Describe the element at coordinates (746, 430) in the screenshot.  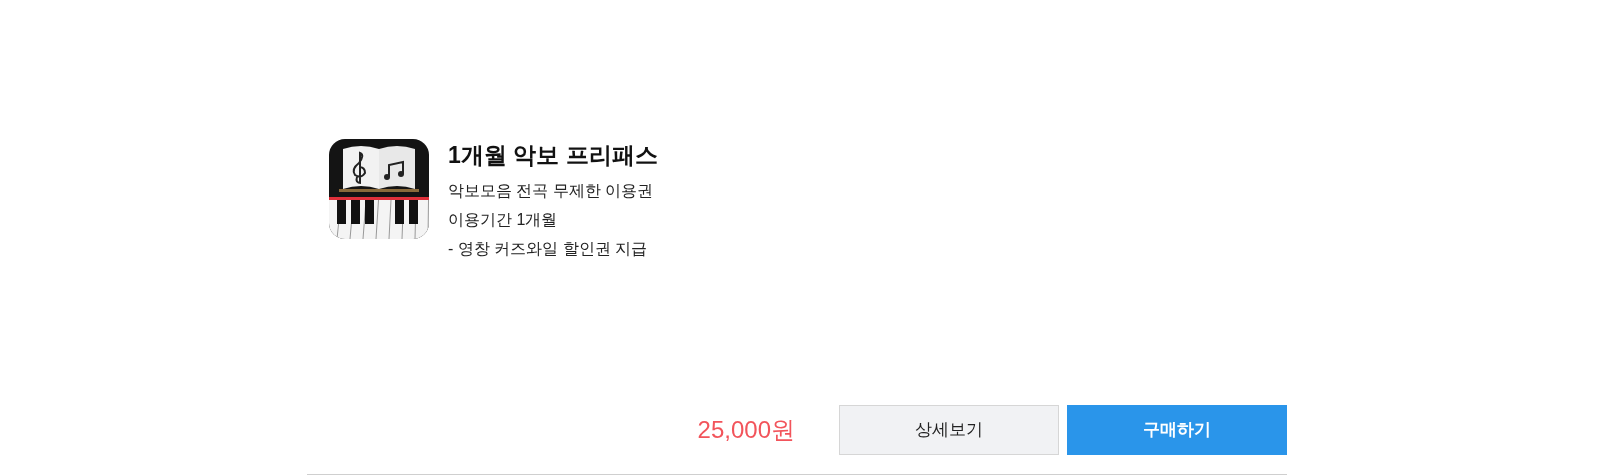
I see `price: 25,000원` at that location.